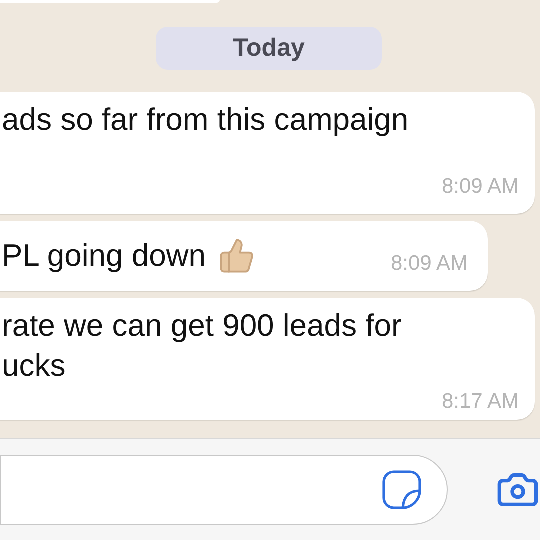  Describe the element at coordinates (480, 402) in the screenshot. I see `message-time: 8:17 AM` at that location.